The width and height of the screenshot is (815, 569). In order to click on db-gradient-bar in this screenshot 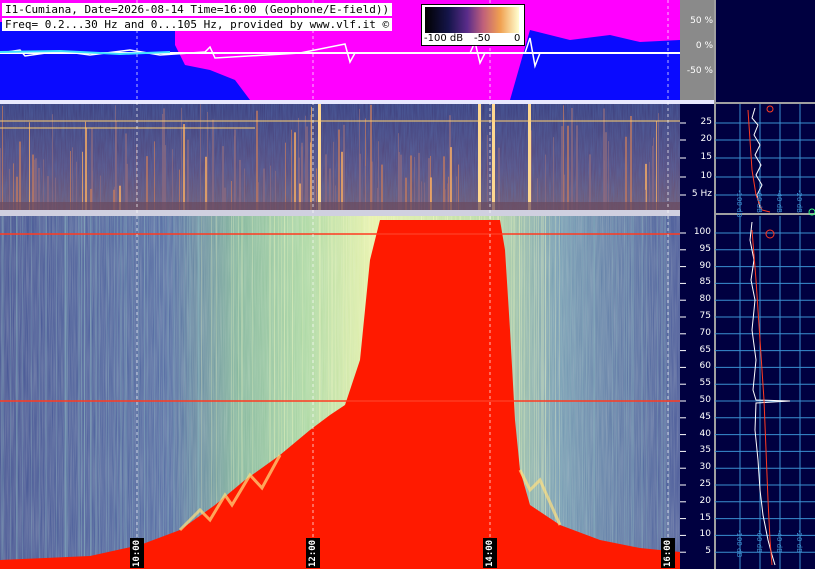, I will do `click(472, 20)`.